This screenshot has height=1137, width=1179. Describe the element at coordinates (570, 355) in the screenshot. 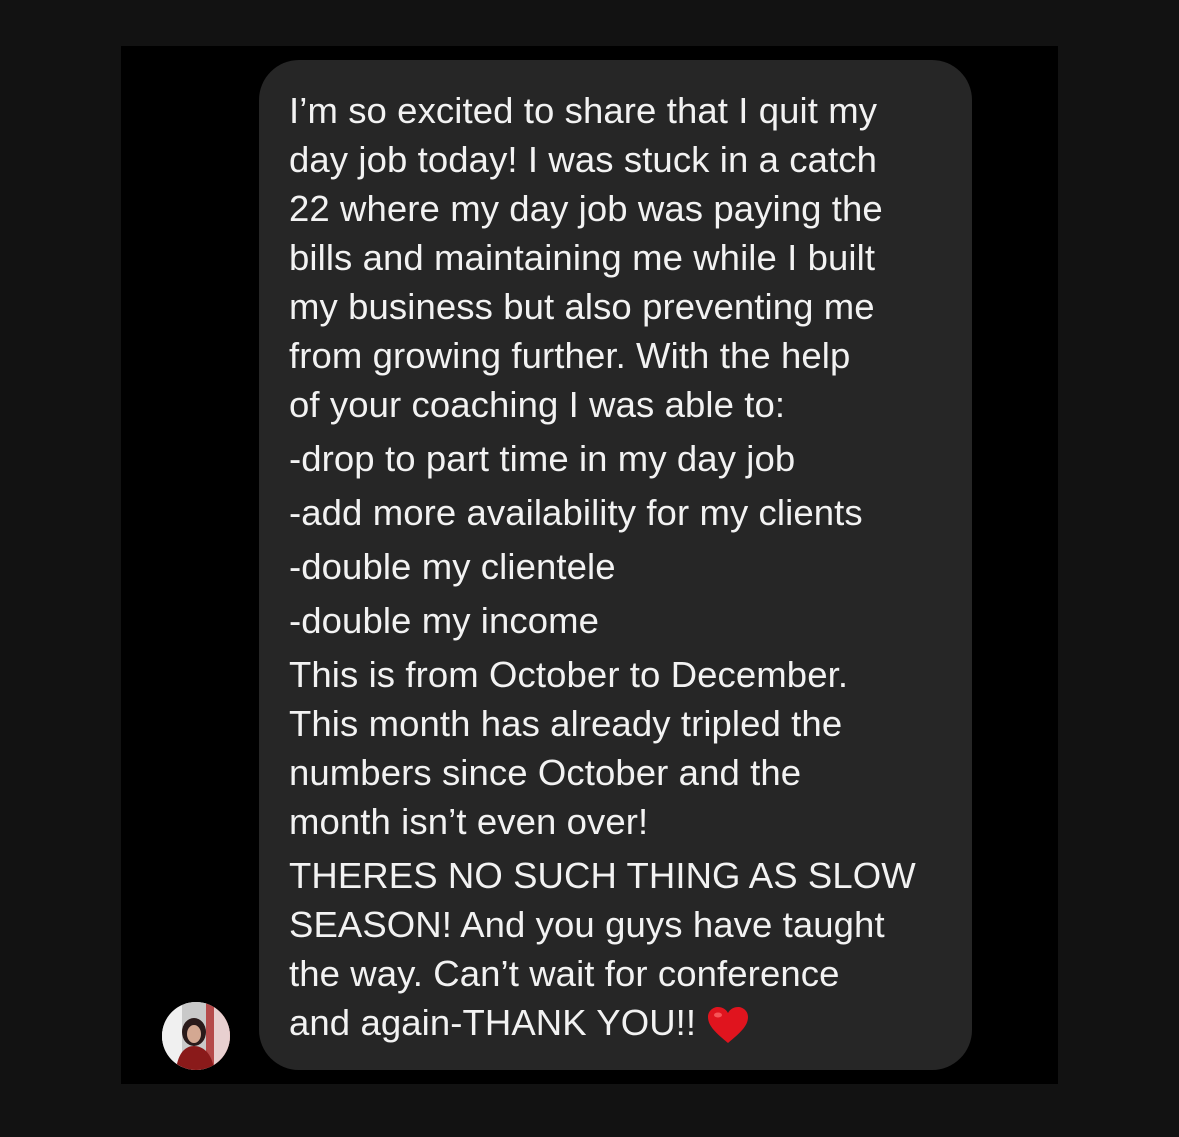

I see `message-line: from growing further. With the help` at that location.